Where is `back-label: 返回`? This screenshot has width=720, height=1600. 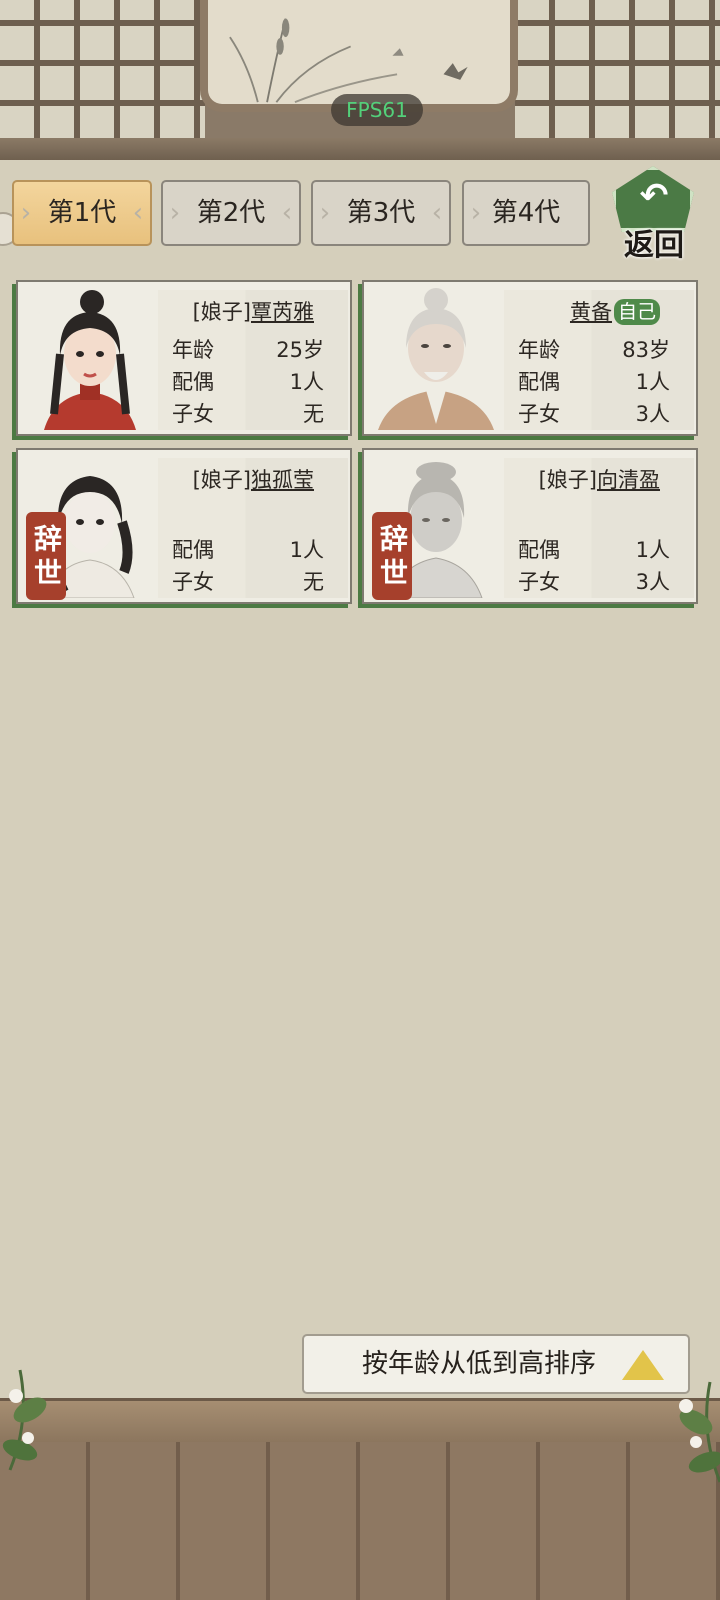 back-label: 返回 is located at coordinates (654, 245).